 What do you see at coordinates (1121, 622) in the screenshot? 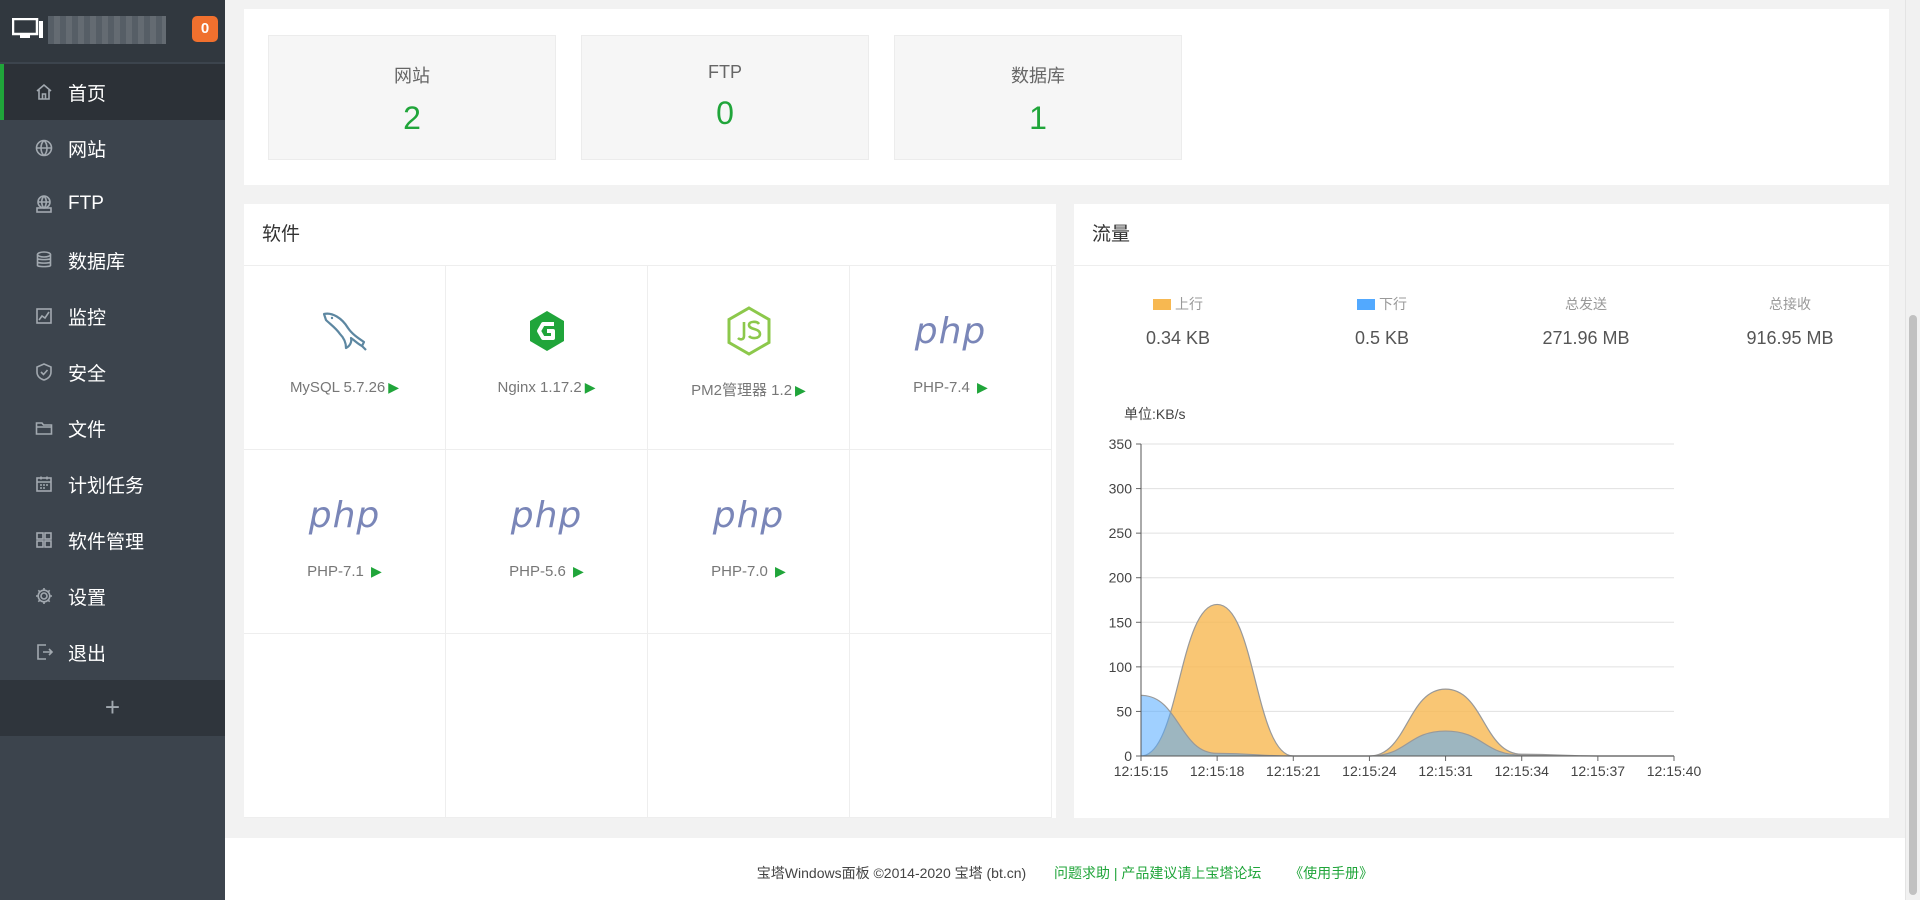
I see `y-tick-label: 150` at bounding box center [1121, 622].